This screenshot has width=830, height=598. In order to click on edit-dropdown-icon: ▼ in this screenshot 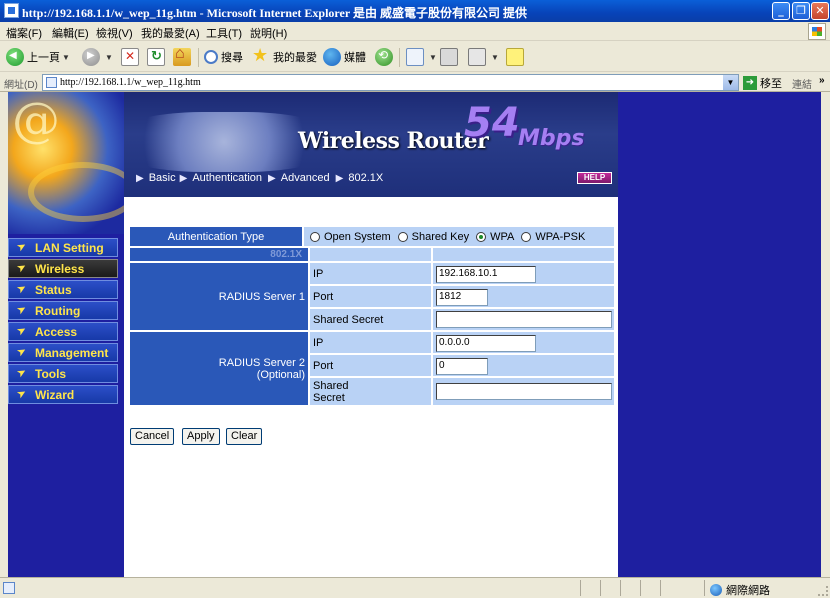, I will do `click(495, 57)`.